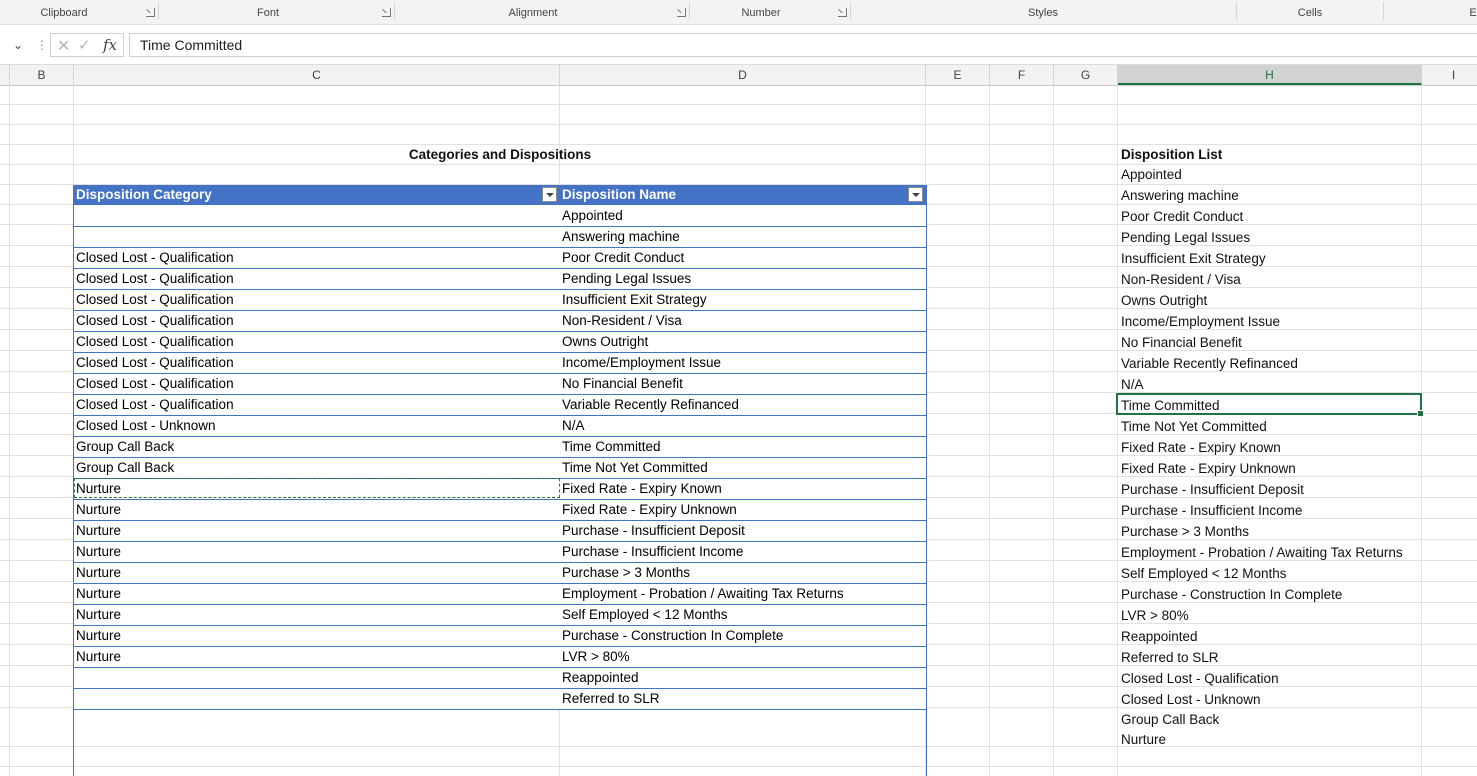 The image size is (1477, 776). What do you see at coordinates (681, 12) in the screenshot?
I see `alignment-launcher-icon` at bounding box center [681, 12].